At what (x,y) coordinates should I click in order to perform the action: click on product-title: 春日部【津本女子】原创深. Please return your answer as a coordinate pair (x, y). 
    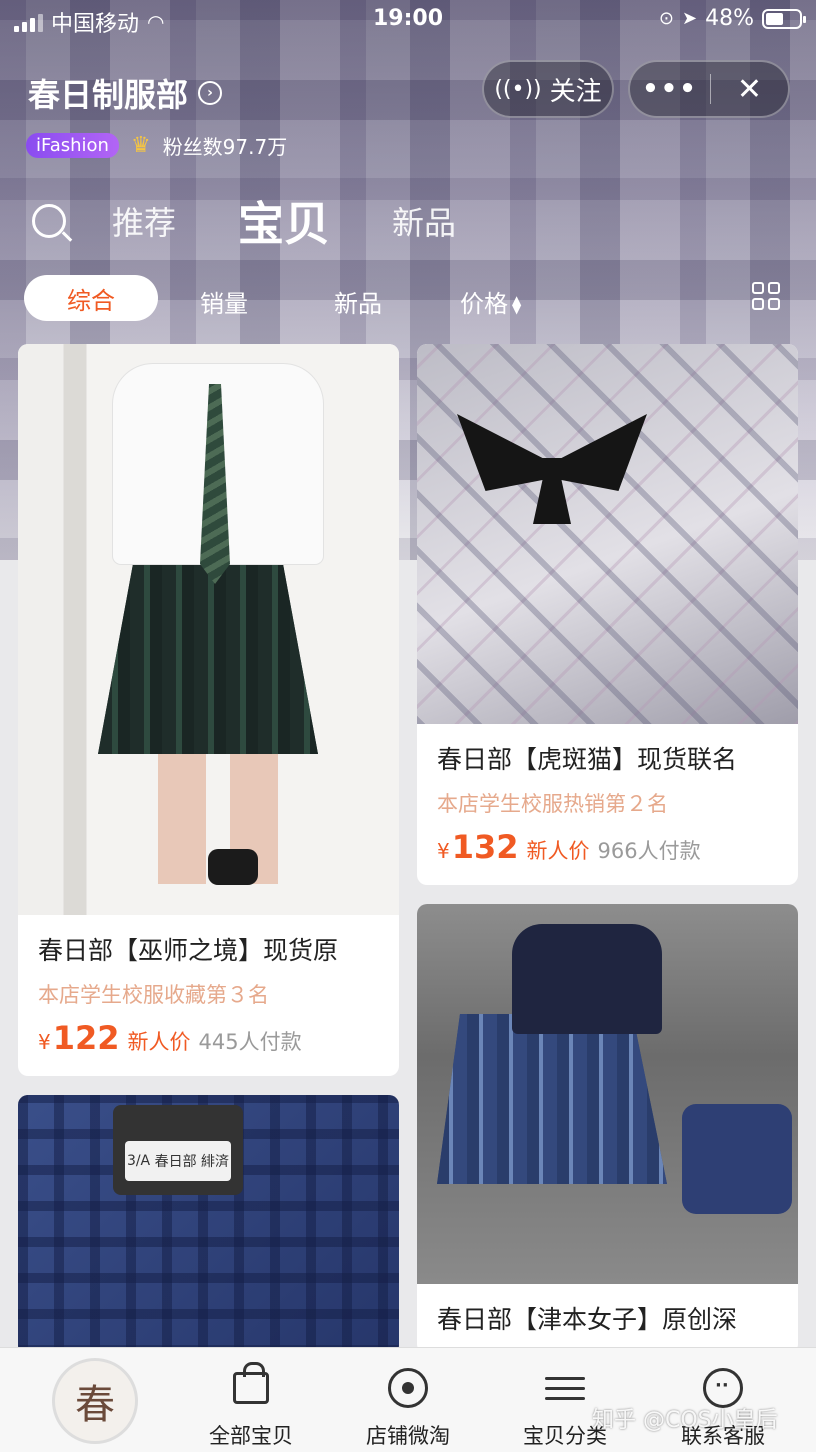
    Looking at the image, I should click on (587, 1319).